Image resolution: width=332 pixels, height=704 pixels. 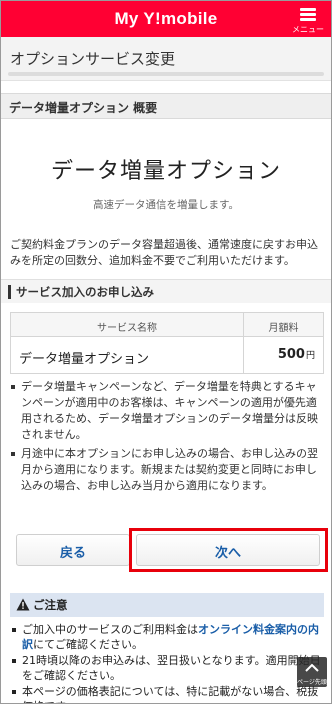 What do you see at coordinates (308, 9) in the screenshot?
I see `hamburger-icon` at bounding box center [308, 9].